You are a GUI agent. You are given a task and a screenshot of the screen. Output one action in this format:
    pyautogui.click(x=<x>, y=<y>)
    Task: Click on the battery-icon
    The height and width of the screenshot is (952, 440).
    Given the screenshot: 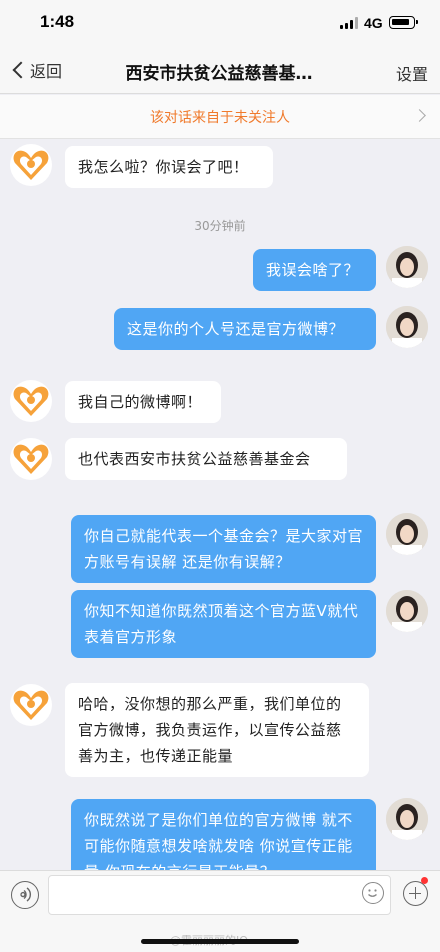 What is the action you would take?
    pyautogui.click(x=403, y=22)
    